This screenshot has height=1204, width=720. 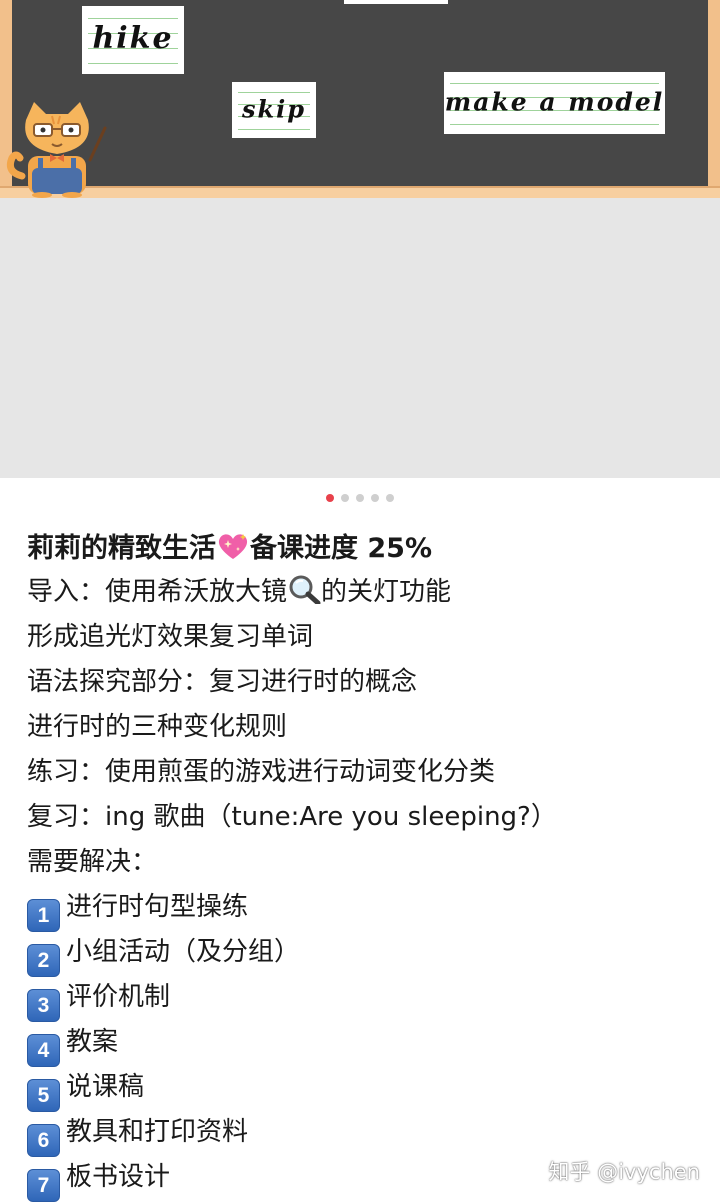 I want to click on post-line: 形成追光灯效果复习单词, so click(x=170, y=637).